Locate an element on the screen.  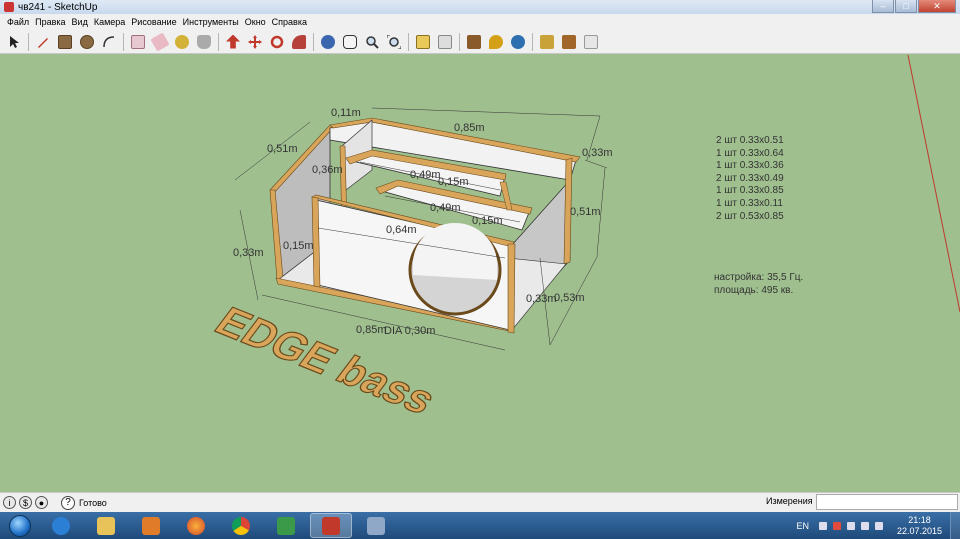
credits-status-icon: $ is located at coordinates (25, 502).